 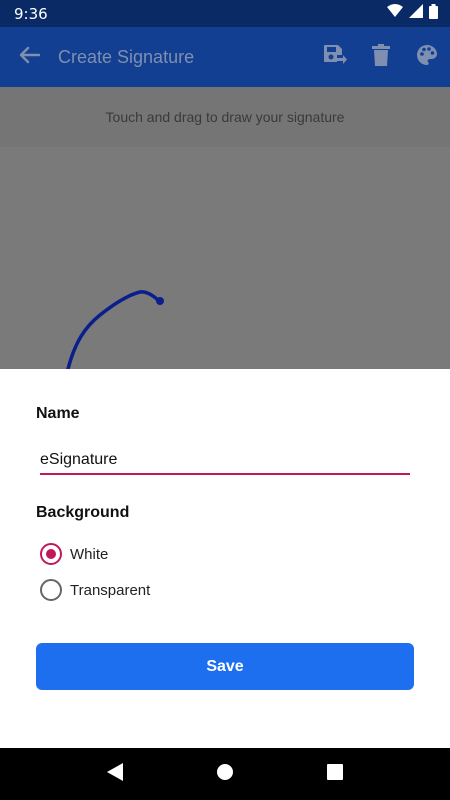 I want to click on square-recents-icon, so click(x=335, y=774).